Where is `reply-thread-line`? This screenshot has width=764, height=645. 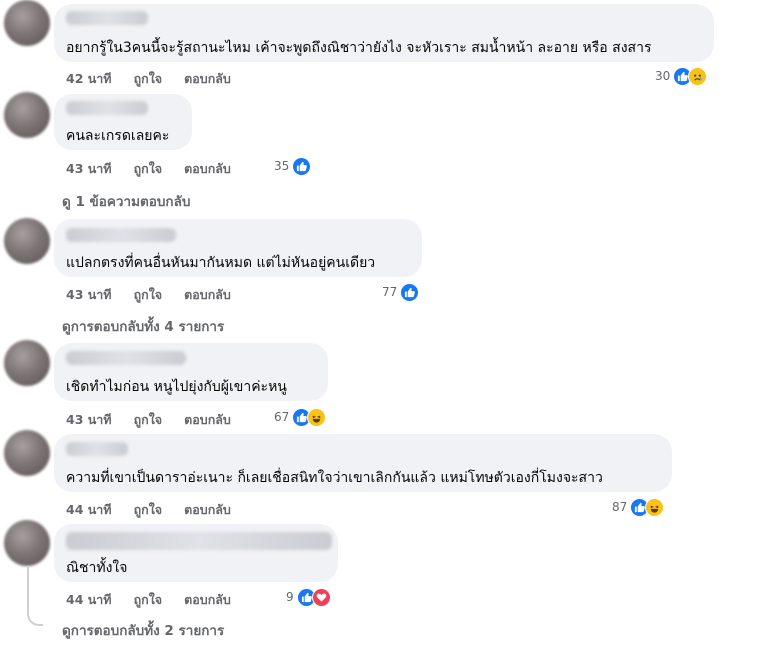 reply-thread-line is located at coordinates (35, 596).